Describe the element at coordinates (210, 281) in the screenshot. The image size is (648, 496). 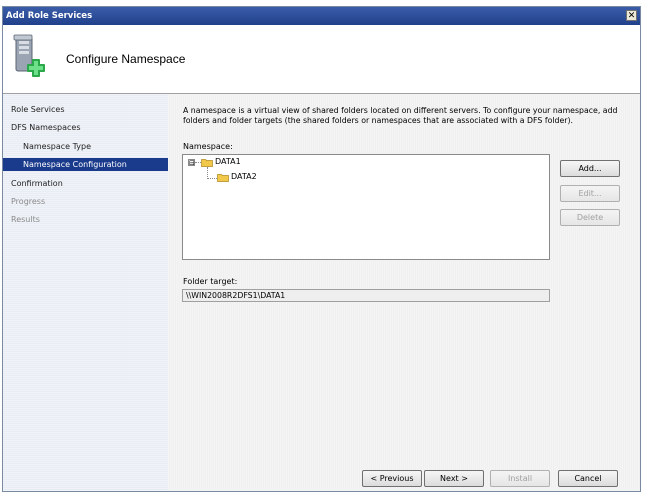
I see `folder-target-label: Folder target:` at that location.